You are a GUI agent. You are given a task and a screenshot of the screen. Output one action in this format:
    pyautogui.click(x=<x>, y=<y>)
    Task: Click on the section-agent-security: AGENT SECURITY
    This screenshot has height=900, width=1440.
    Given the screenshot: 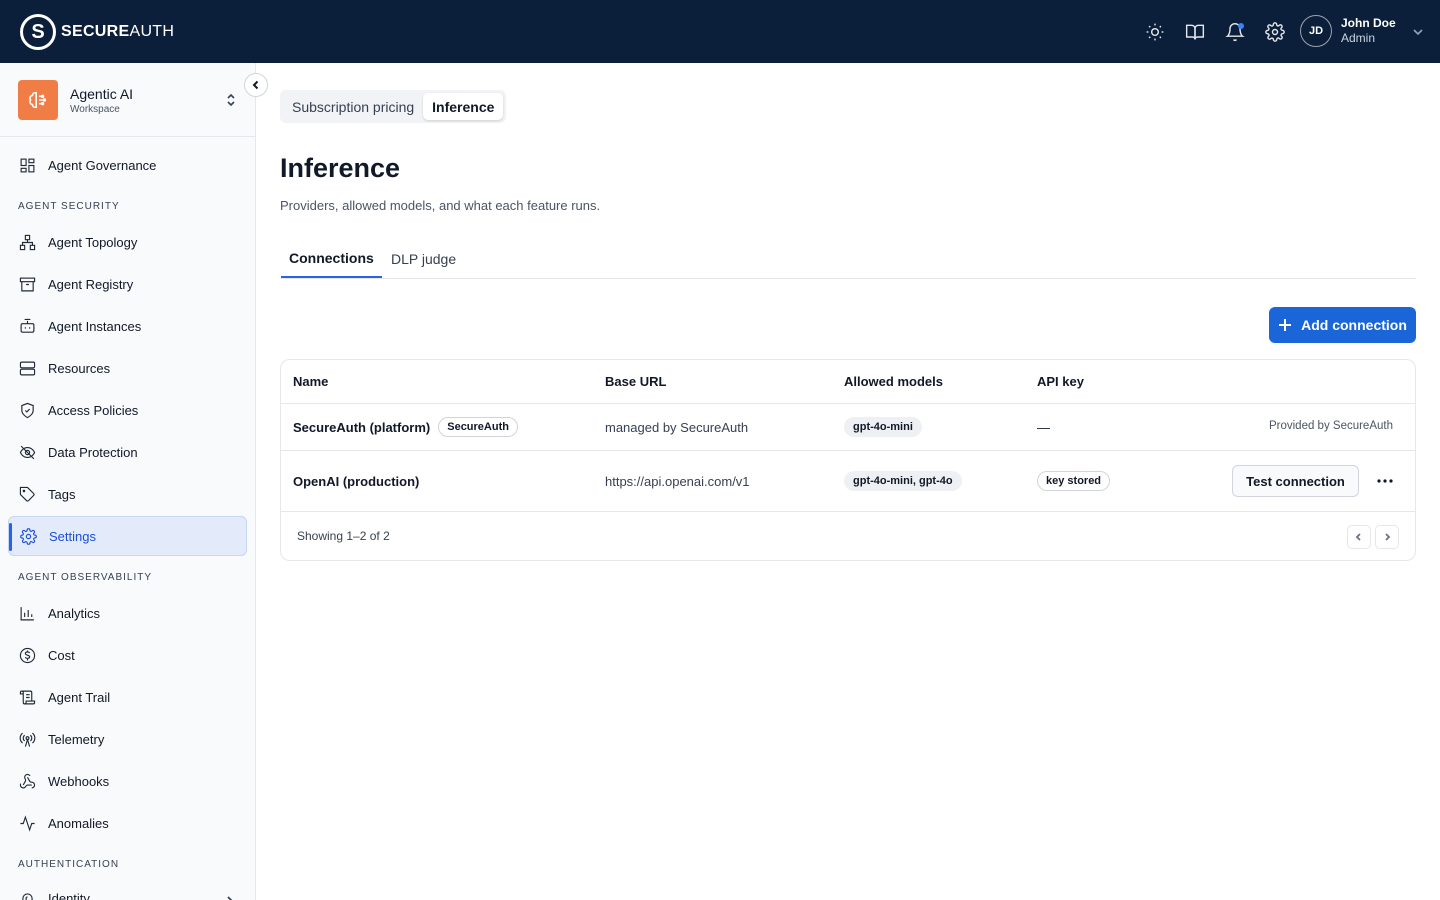 What is the action you would take?
    pyautogui.click(x=69, y=206)
    